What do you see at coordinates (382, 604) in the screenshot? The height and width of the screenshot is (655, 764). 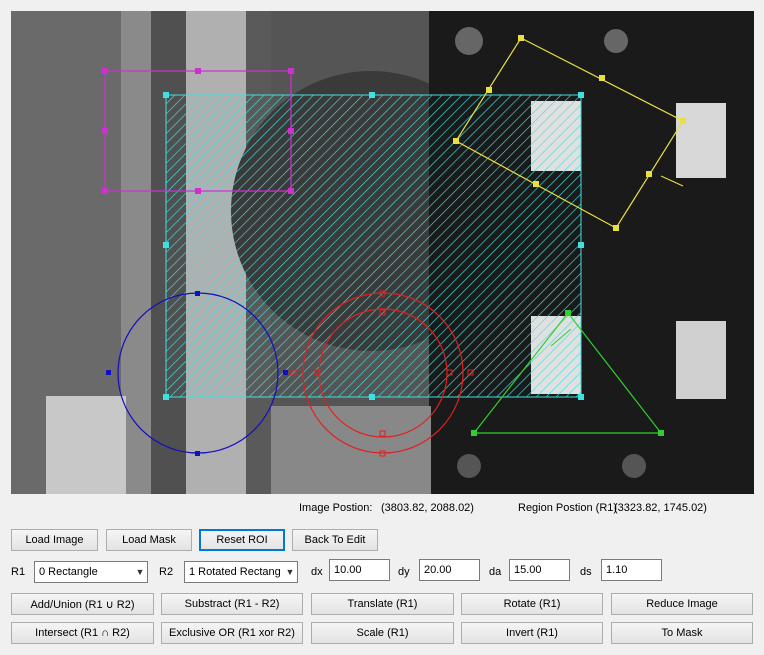 I see `translate-button: Translate (R1)` at bounding box center [382, 604].